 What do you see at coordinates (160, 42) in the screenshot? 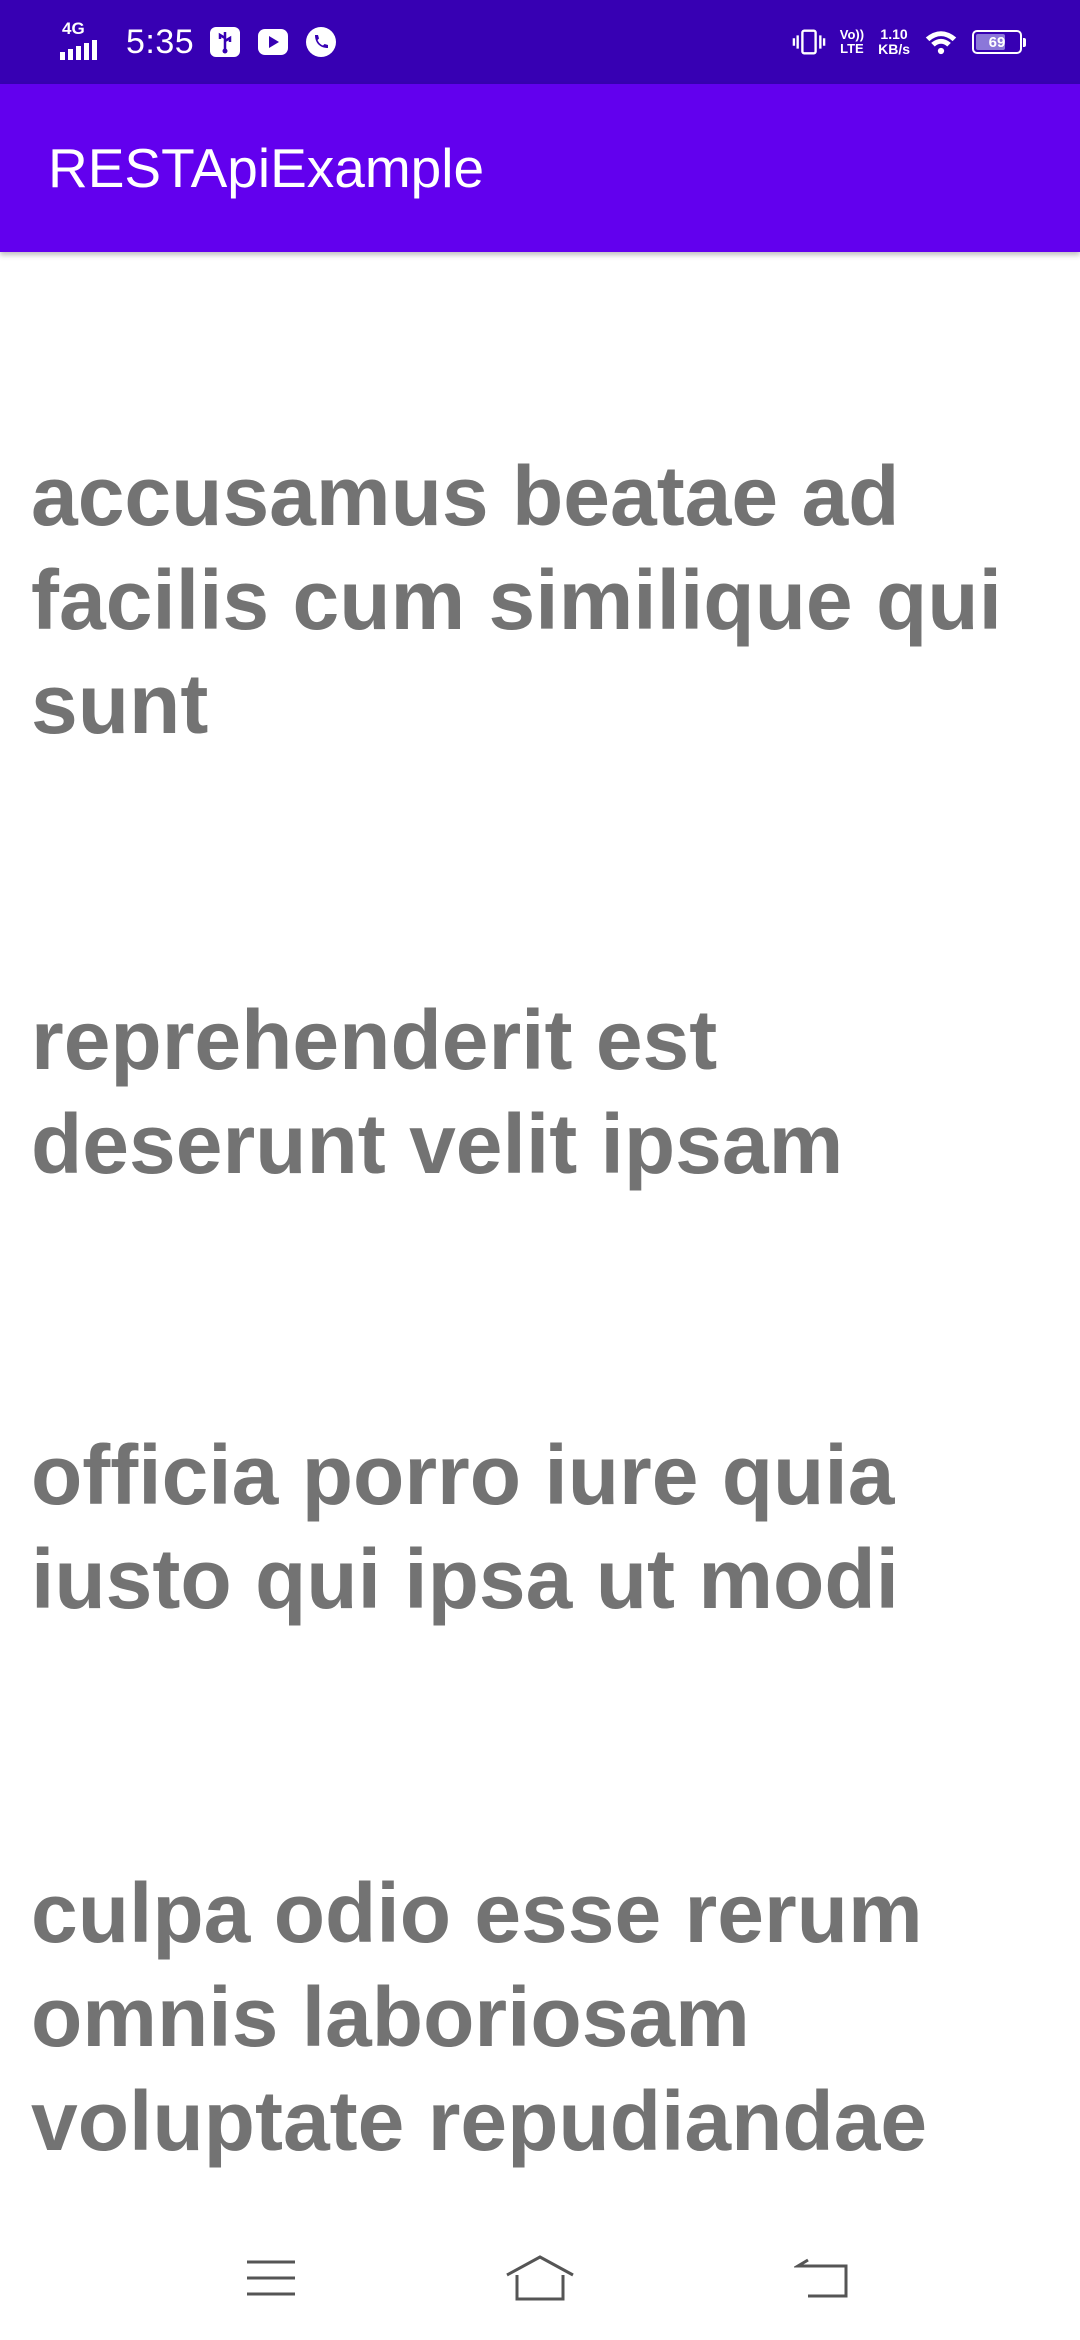
I see `clock: 5:35` at bounding box center [160, 42].